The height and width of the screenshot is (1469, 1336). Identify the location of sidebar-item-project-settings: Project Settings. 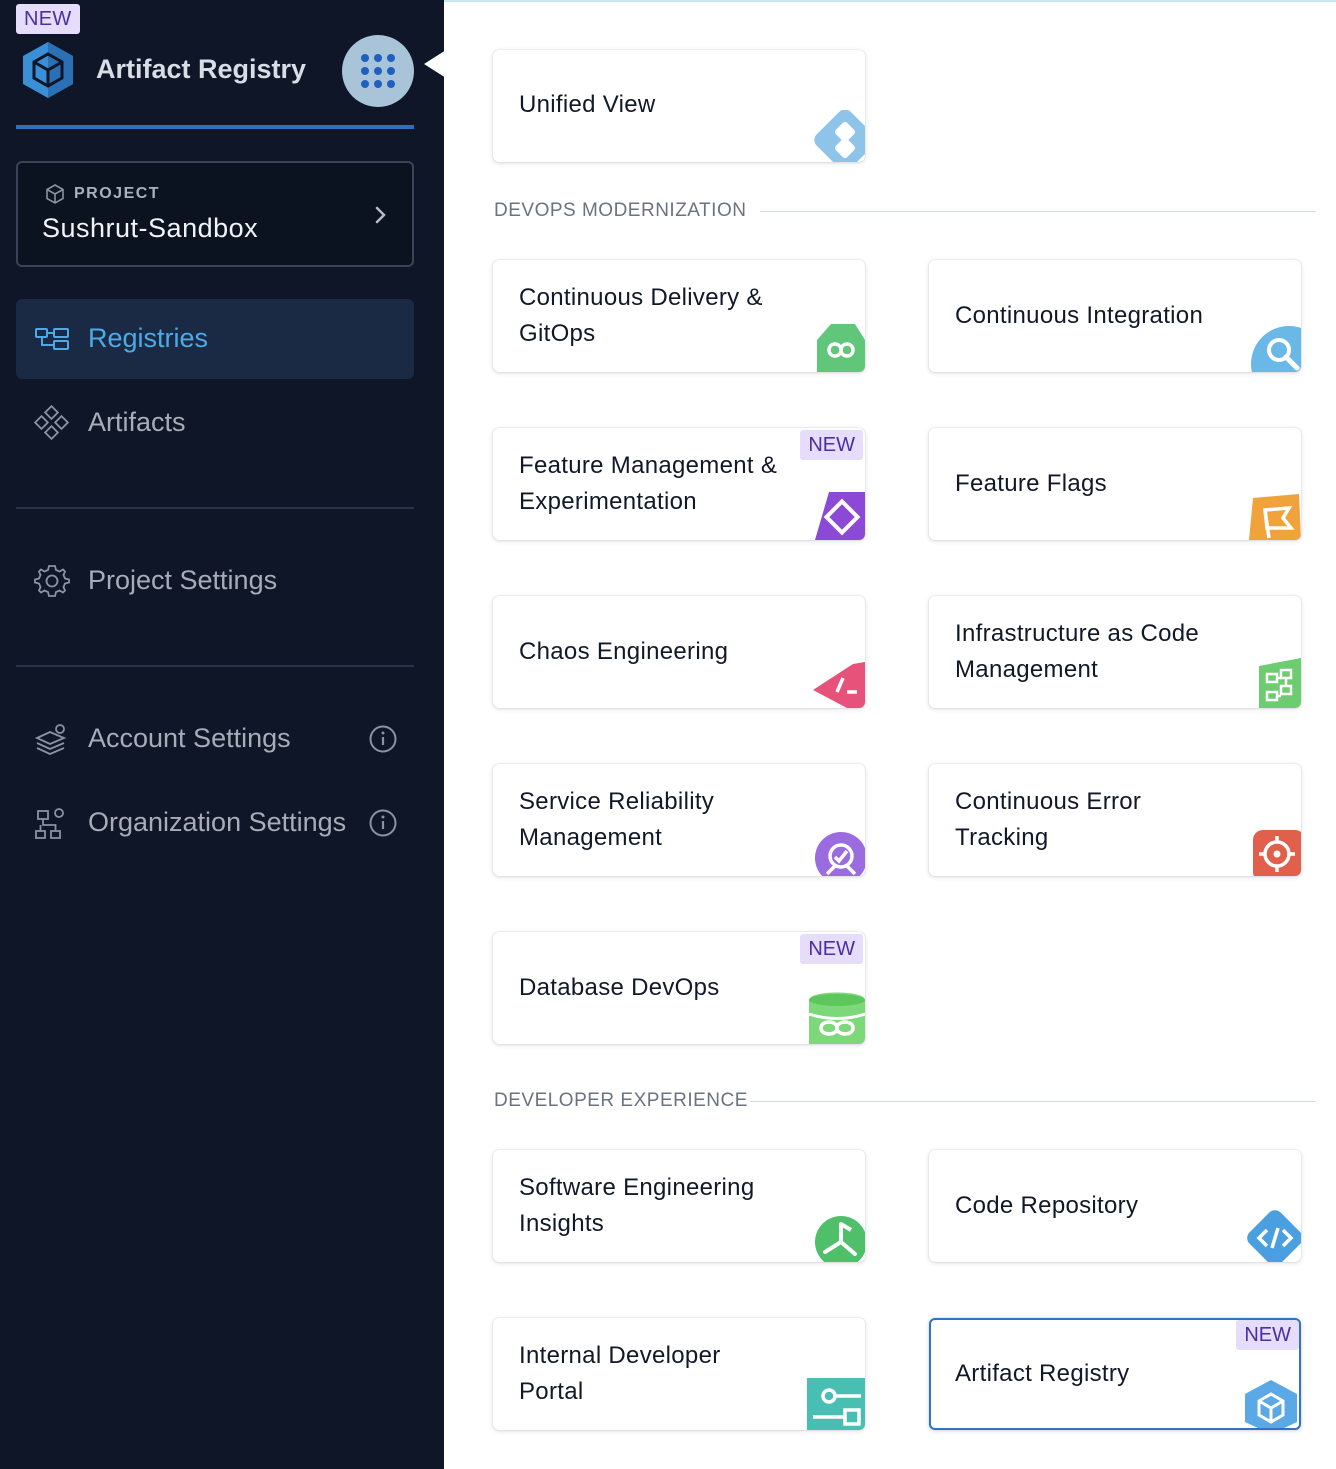
(215, 581).